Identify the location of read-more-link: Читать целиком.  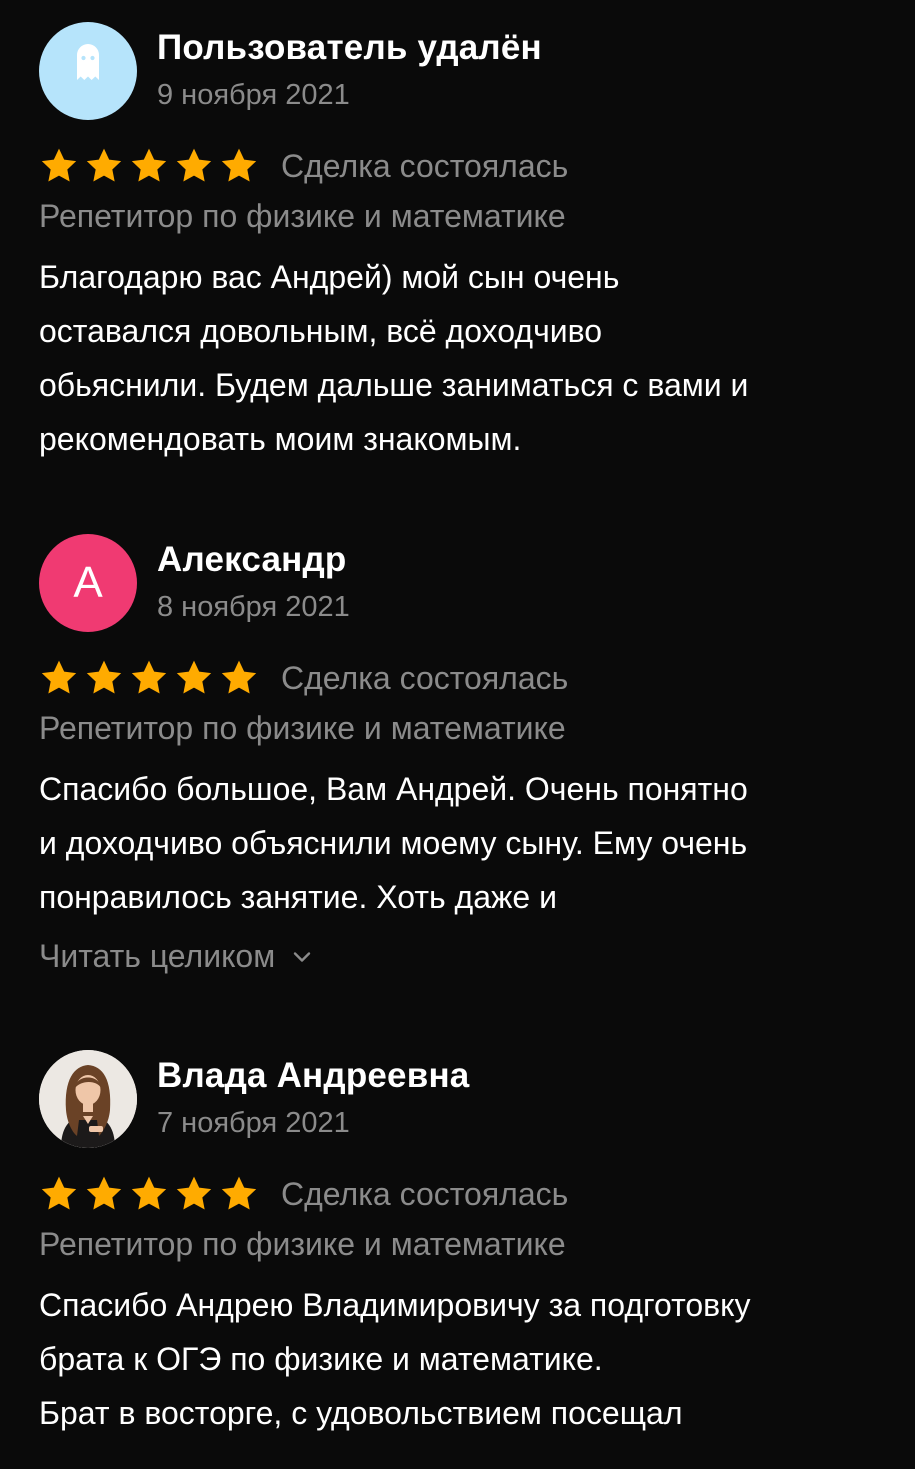
(176, 956).